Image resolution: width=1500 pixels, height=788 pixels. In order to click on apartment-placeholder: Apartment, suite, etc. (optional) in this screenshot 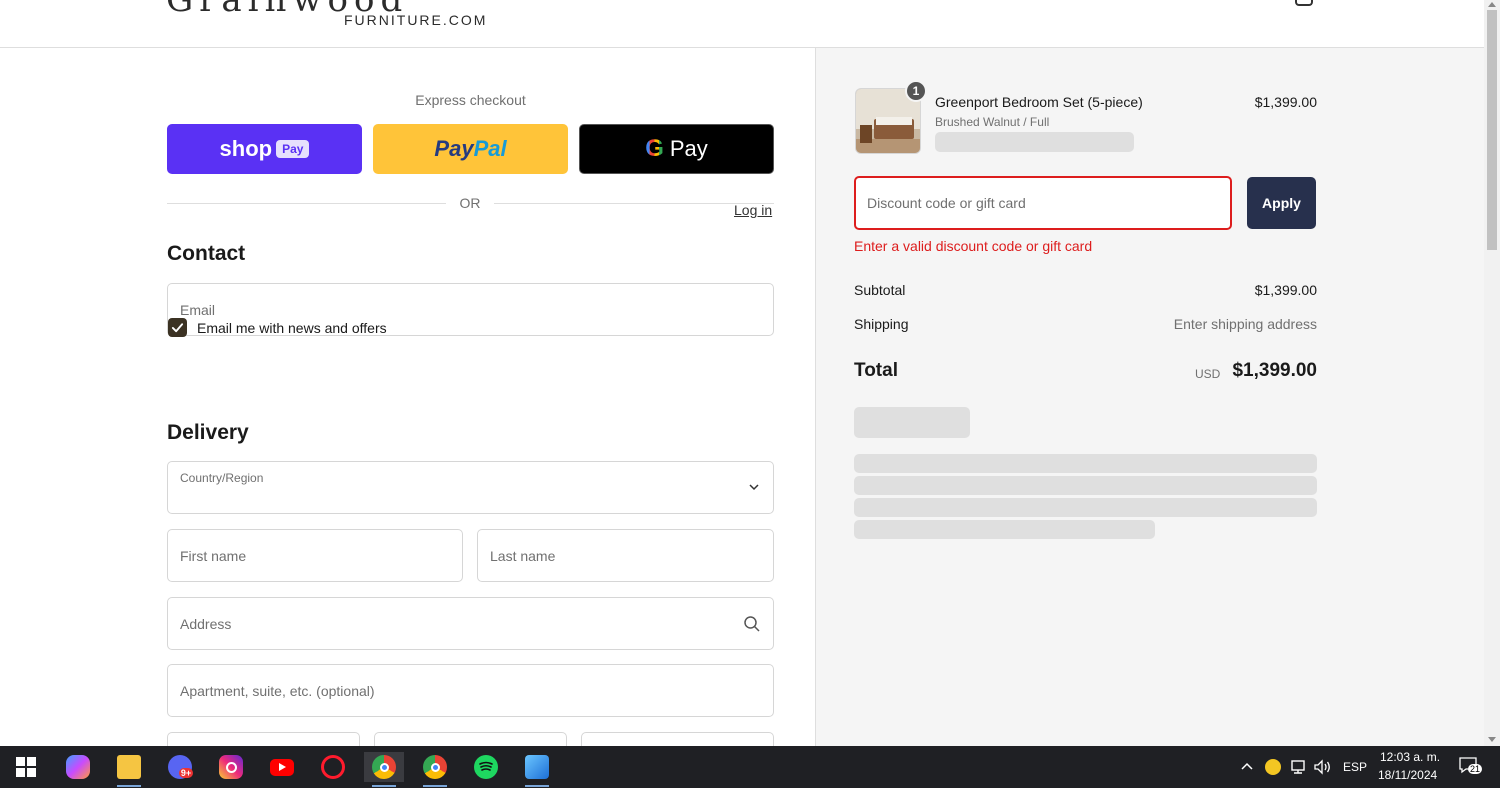, I will do `click(277, 690)`.